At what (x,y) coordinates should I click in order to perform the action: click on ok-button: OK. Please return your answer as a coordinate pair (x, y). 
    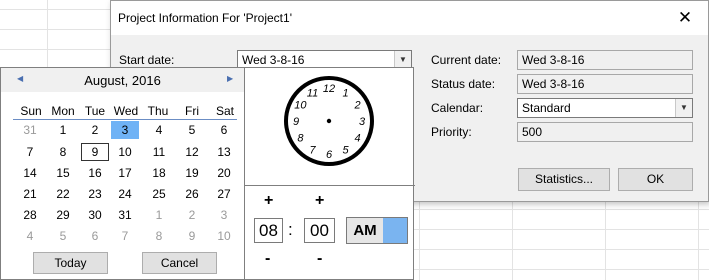
    Looking at the image, I should click on (655, 179).